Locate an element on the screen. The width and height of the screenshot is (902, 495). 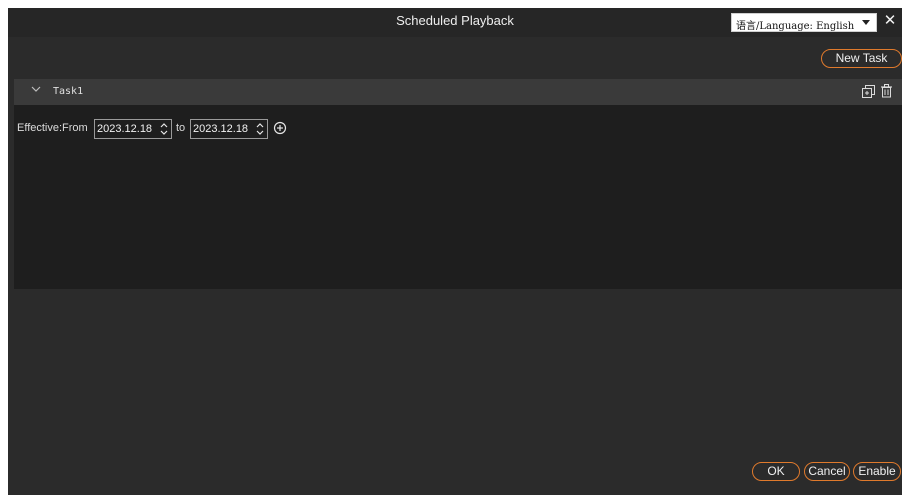
language-select: 语言/Language: English is located at coordinates (804, 22).